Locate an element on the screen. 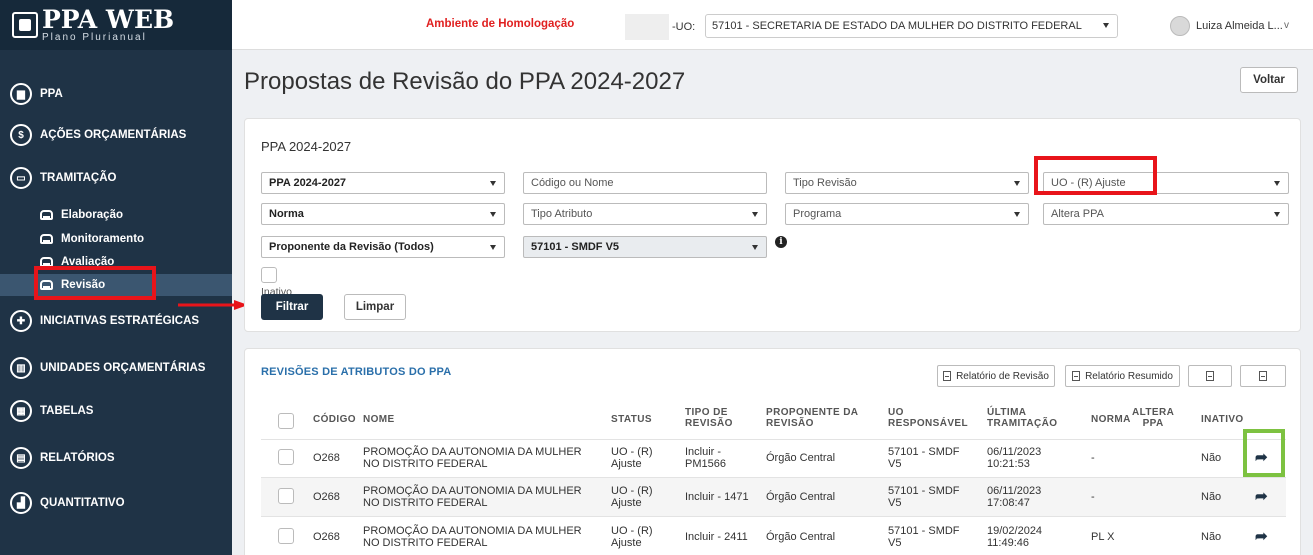 This screenshot has height=555, width=1313. proponente-value: Proponente da Revisão (Todos) is located at coordinates (351, 247).